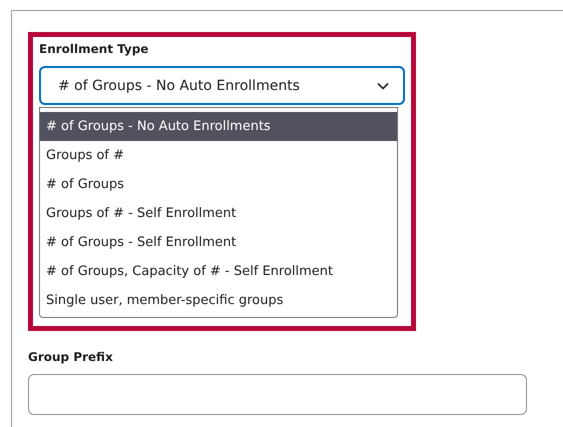 The height and width of the screenshot is (427, 563). Describe the element at coordinates (277, 394) in the screenshot. I see `group-prefix-field` at that location.